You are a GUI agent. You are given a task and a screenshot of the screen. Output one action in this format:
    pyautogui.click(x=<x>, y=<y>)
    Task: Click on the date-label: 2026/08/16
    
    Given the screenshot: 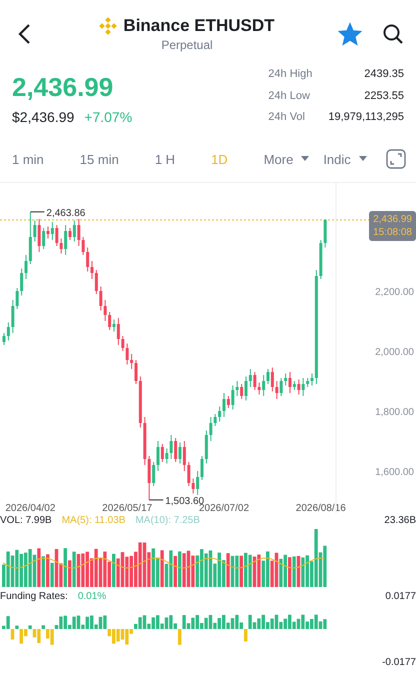 What is the action you would take?
    pyautogui.click(x=321, y=508)
    